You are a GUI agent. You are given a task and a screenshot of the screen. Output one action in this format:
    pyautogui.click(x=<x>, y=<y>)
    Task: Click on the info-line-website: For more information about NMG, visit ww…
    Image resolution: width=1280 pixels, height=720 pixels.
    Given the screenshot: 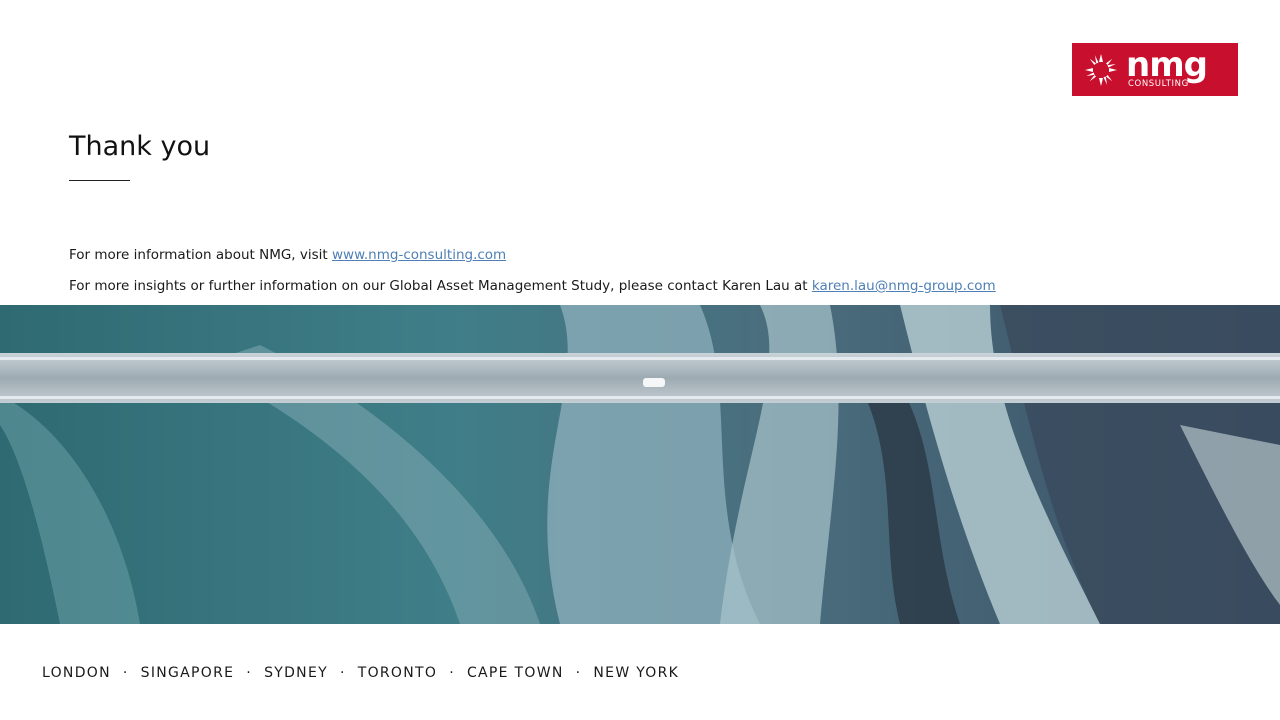 What is the action you would take?
    pyautogui.click(x=287, y=255)
    